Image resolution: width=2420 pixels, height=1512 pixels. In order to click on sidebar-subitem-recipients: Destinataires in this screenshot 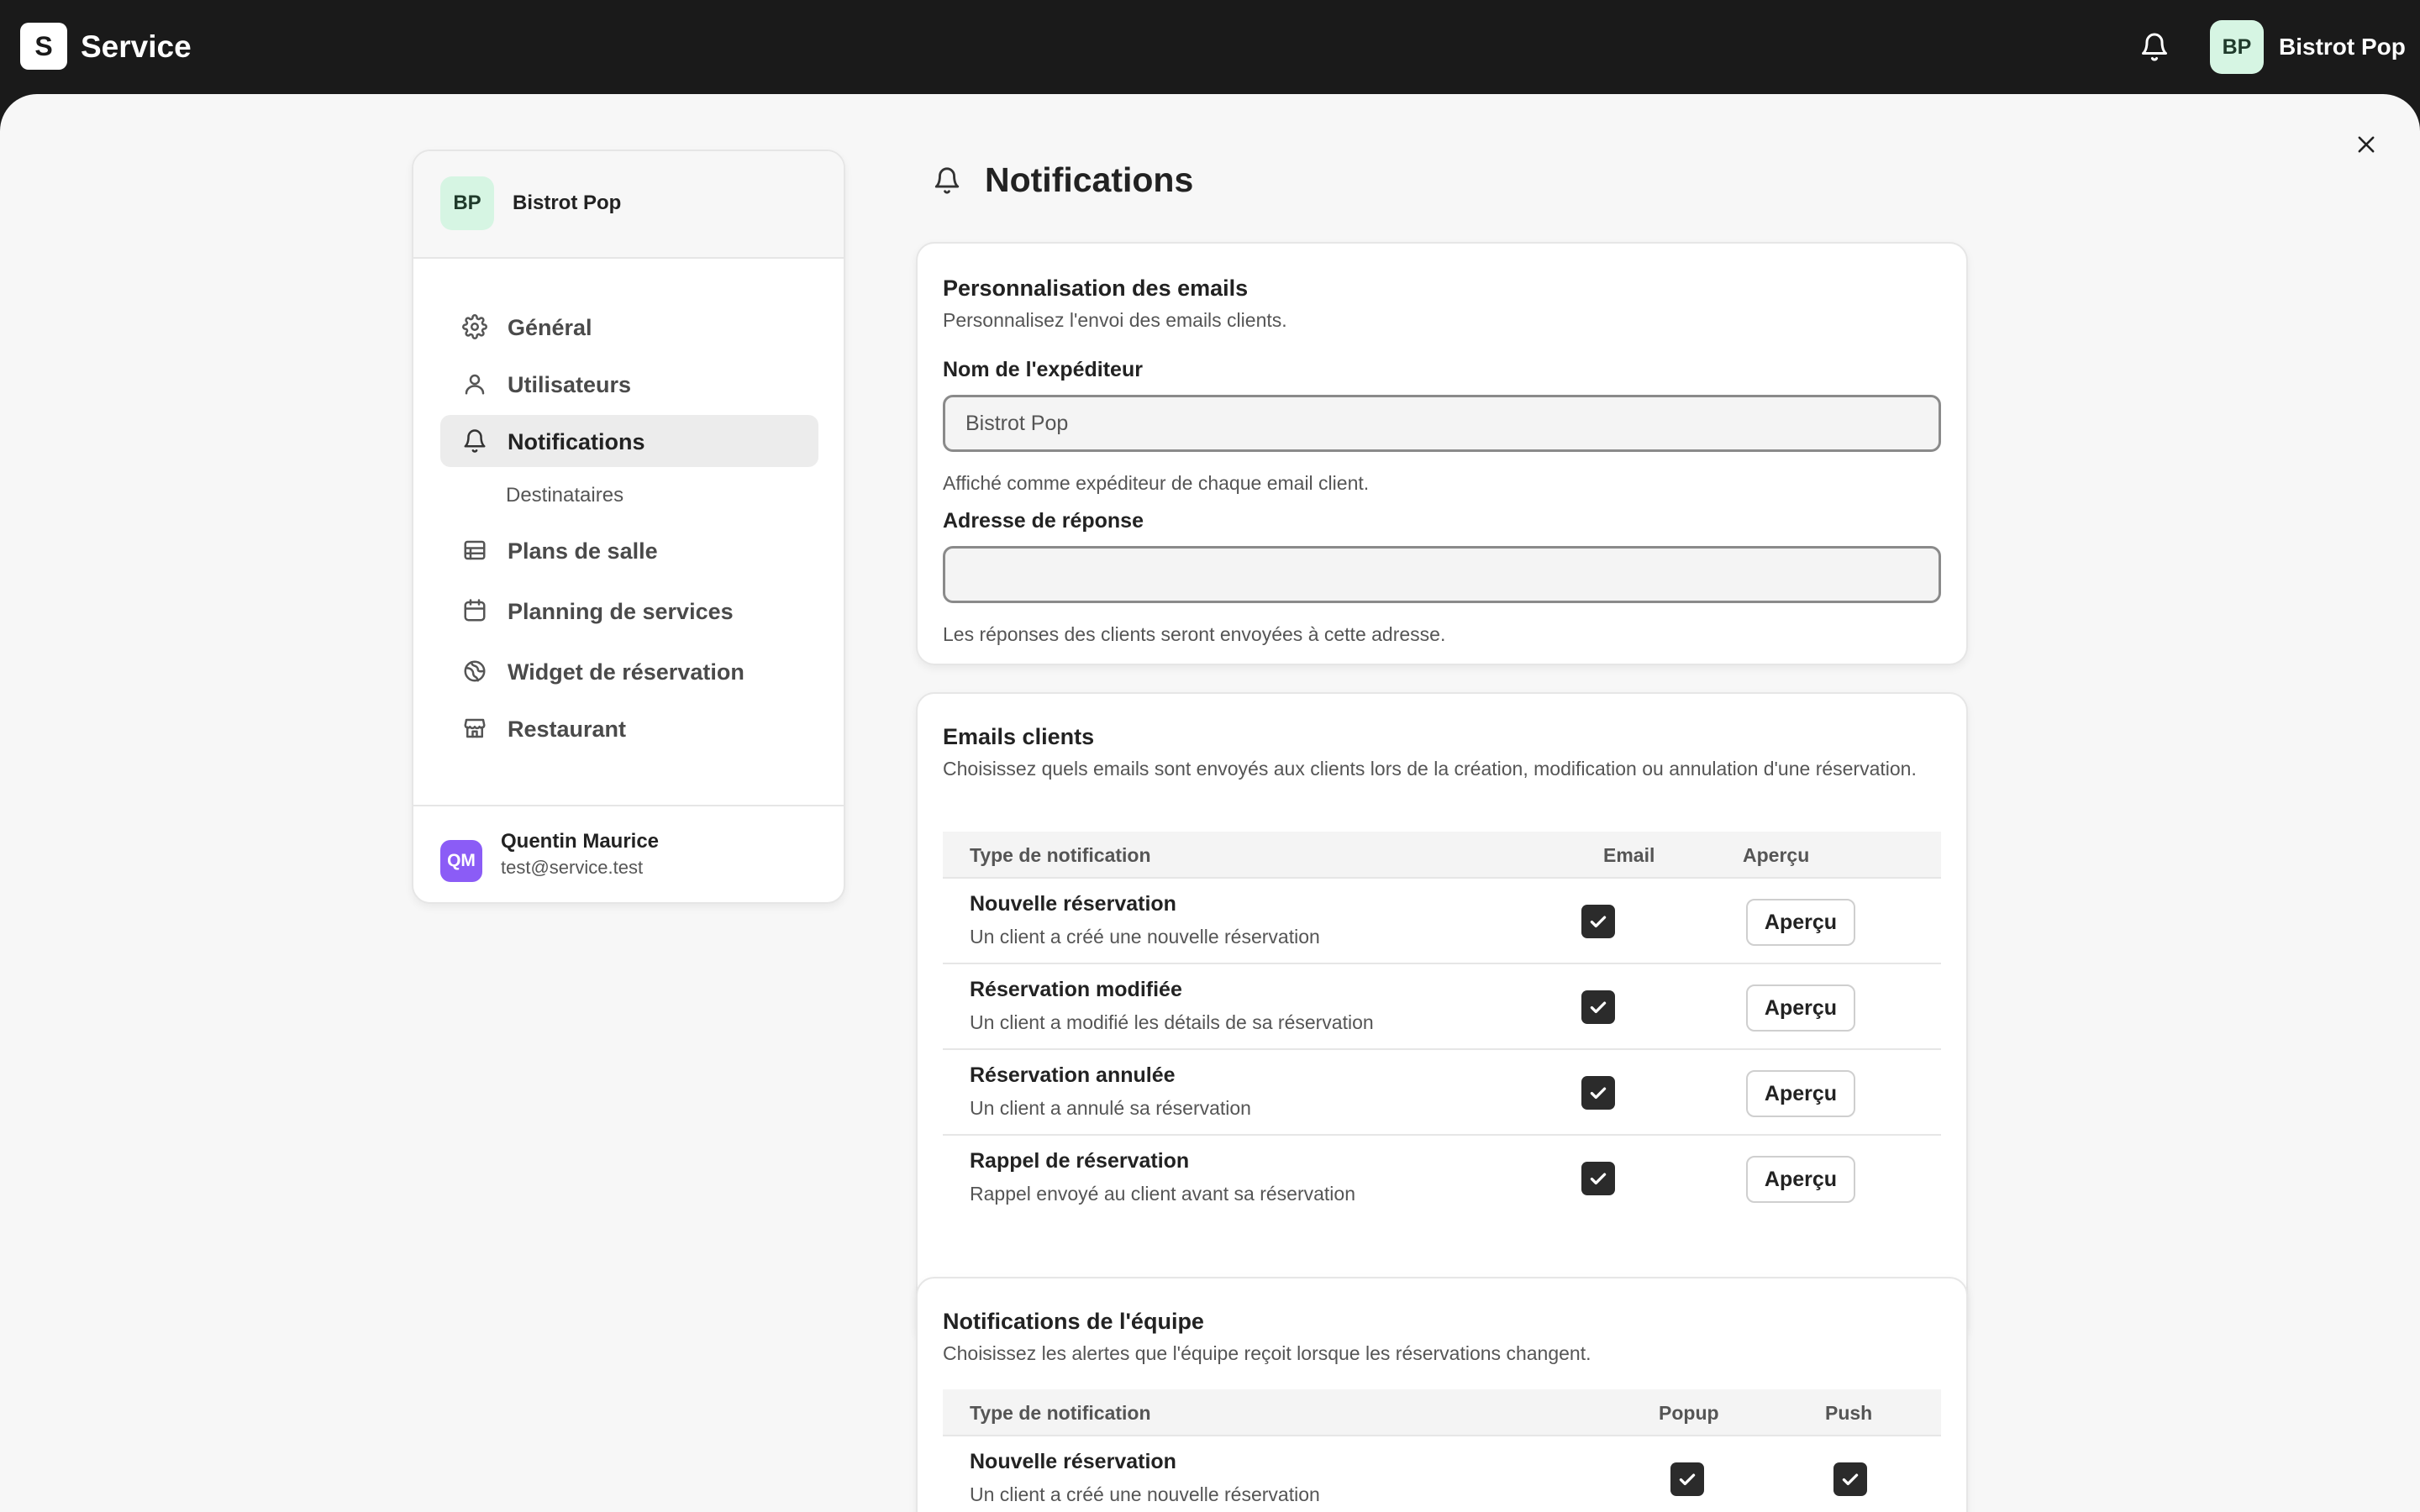, I will do `click(564, 495)`.